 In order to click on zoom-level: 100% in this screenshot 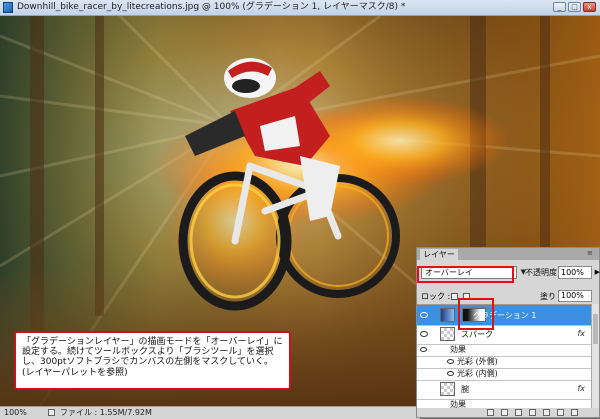, I will do `click(15, 412)`.